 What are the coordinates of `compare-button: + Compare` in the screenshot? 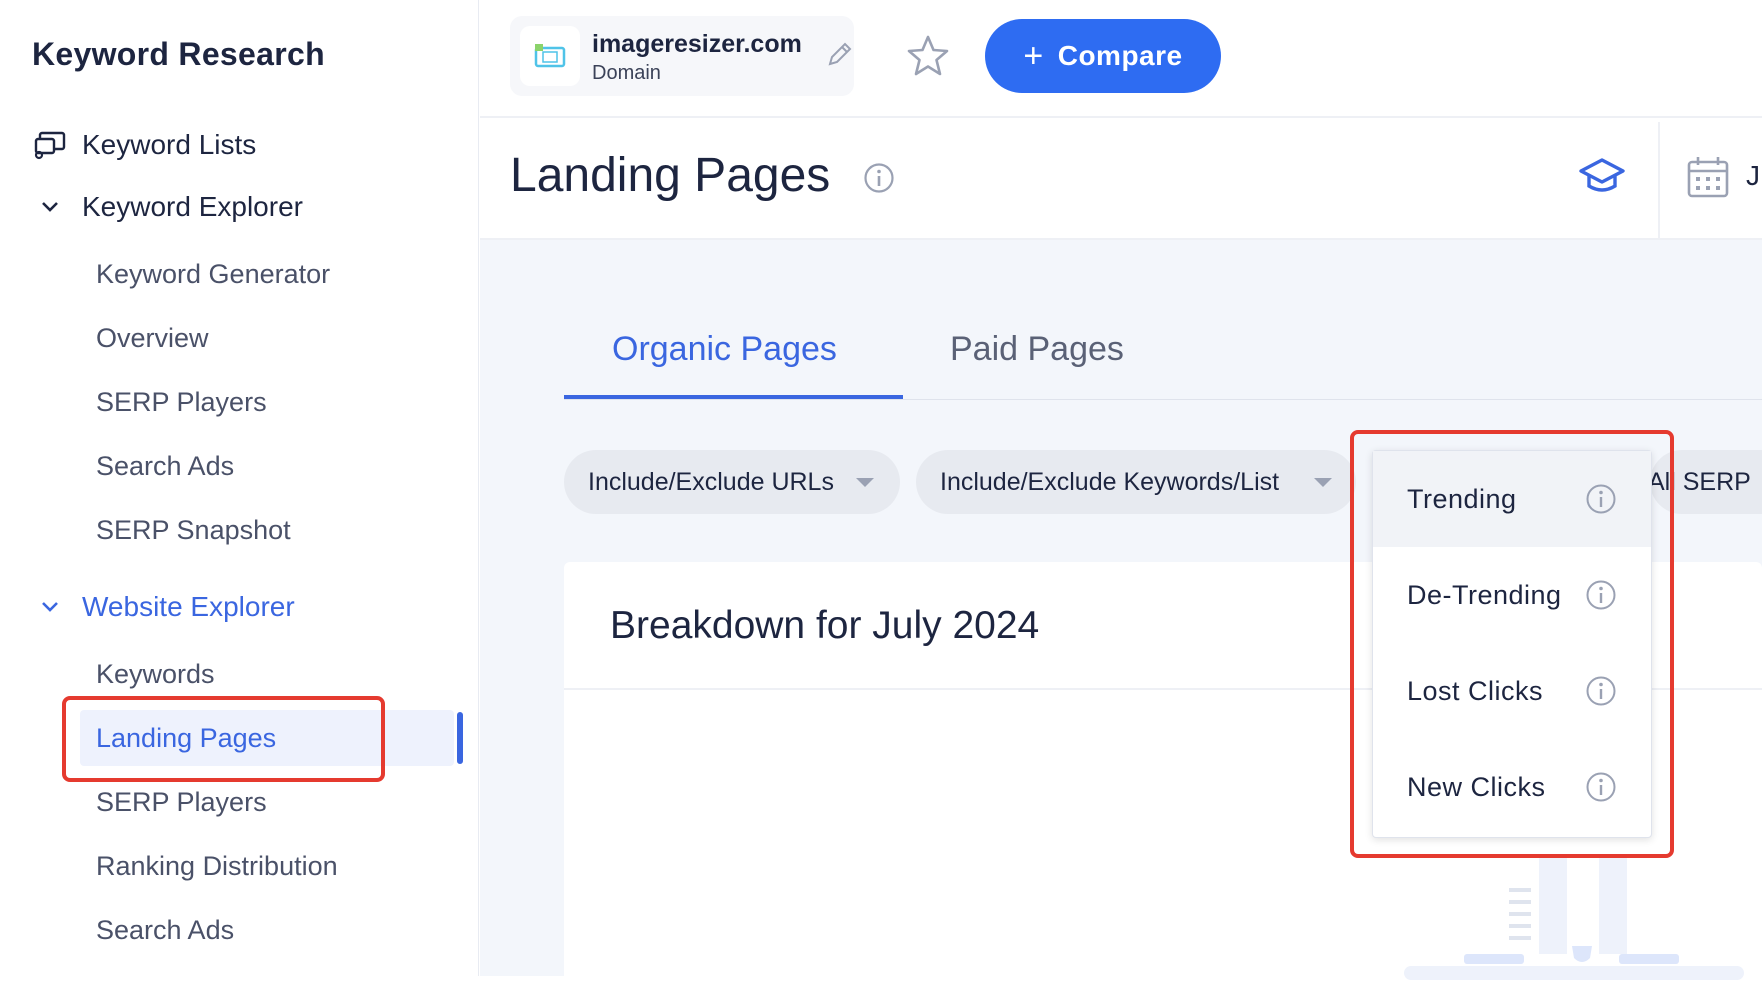 It's located at (1103, 56).